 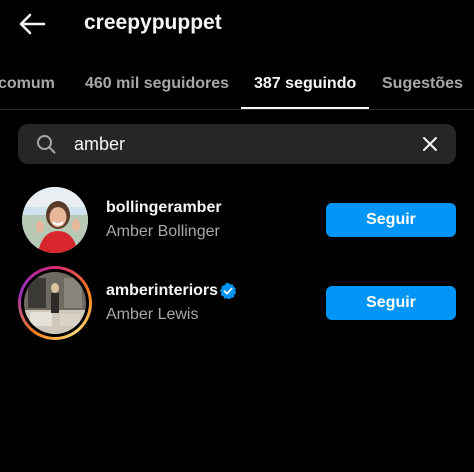 What do you see at coordinates (153, 22) in the screenshot?
I see `page-title: creepypuppet` at bounding box center [153, 22].